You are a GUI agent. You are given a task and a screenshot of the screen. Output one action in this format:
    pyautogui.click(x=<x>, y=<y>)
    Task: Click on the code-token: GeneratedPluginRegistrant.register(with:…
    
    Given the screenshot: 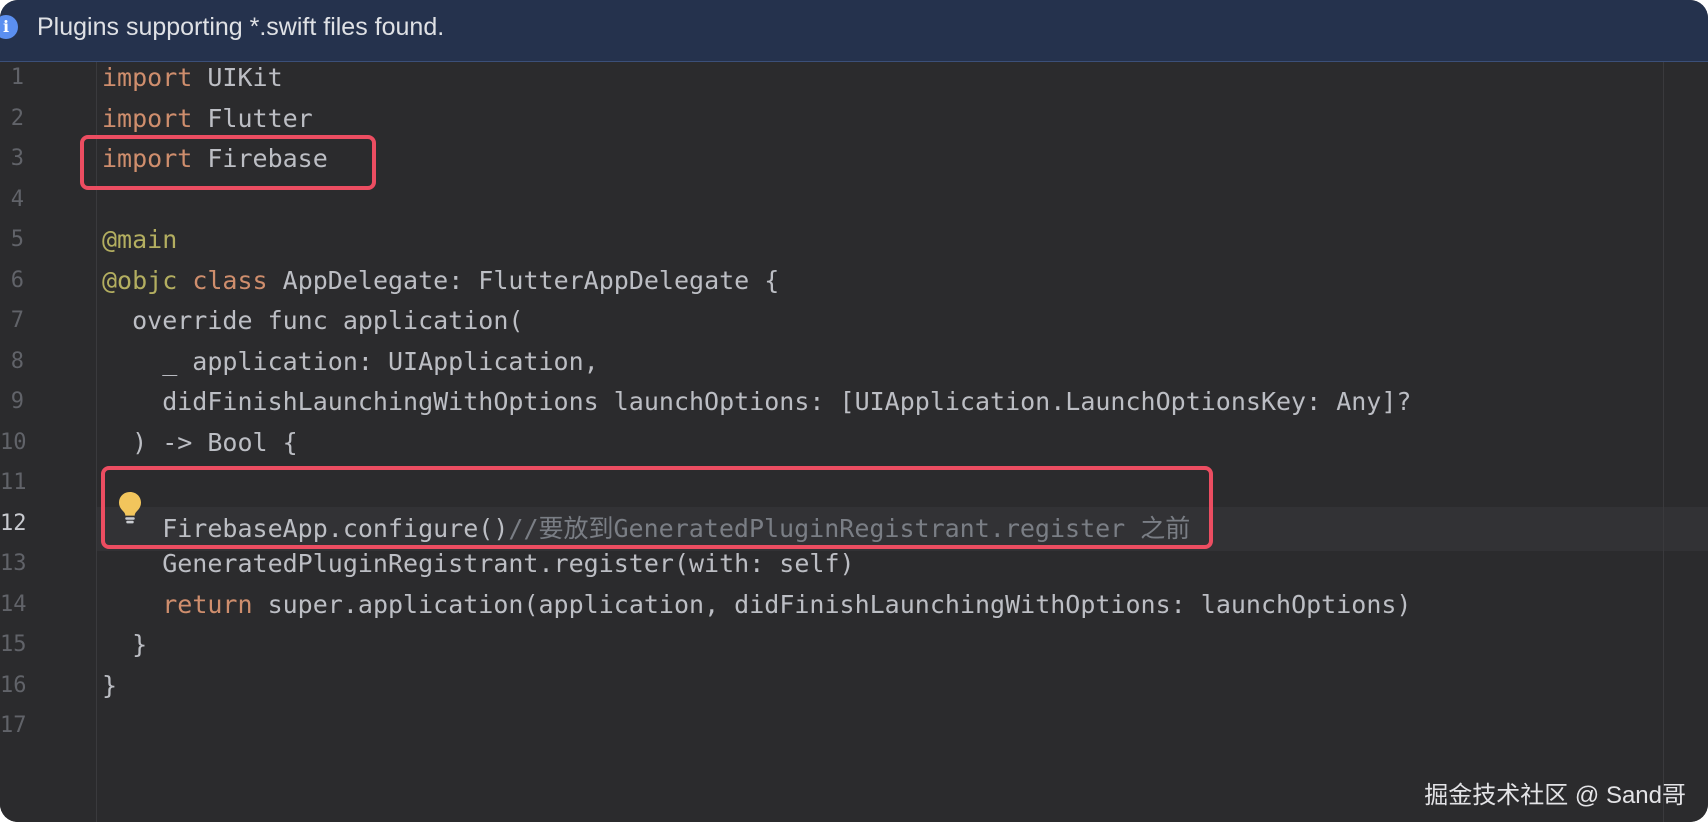 What is the action you would take?
    pyautogui.click(x=478, y=563)
    